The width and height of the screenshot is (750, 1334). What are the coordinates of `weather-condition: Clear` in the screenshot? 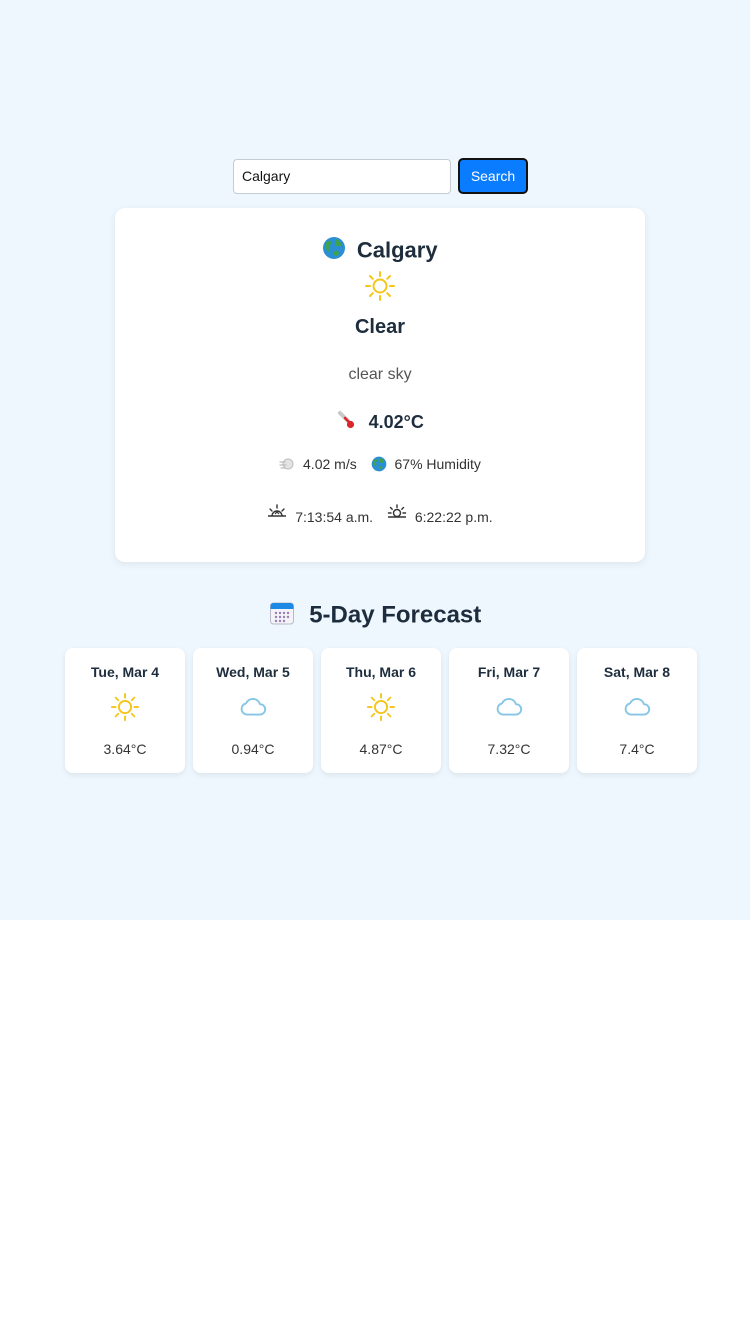 It's located at (380, 327).